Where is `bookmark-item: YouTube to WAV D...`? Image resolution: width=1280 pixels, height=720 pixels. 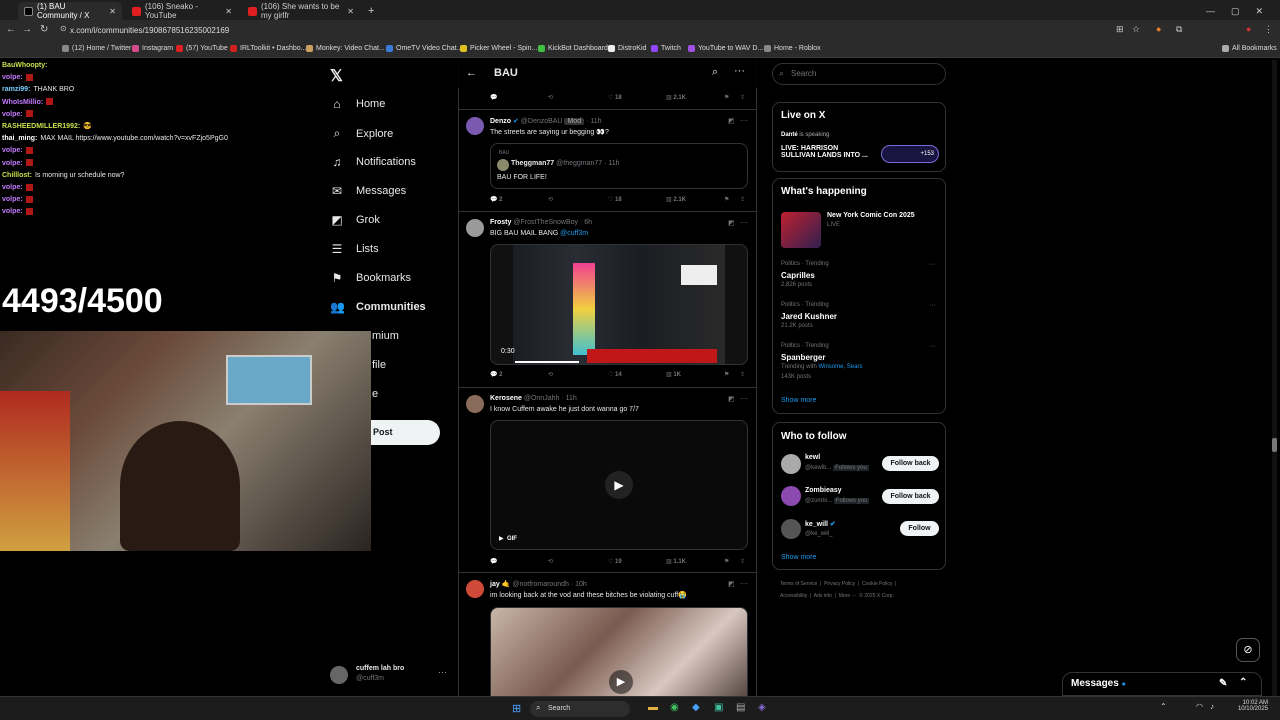 bookmark-item: YouTube to WAV D... is located at coordinates (725, 48).